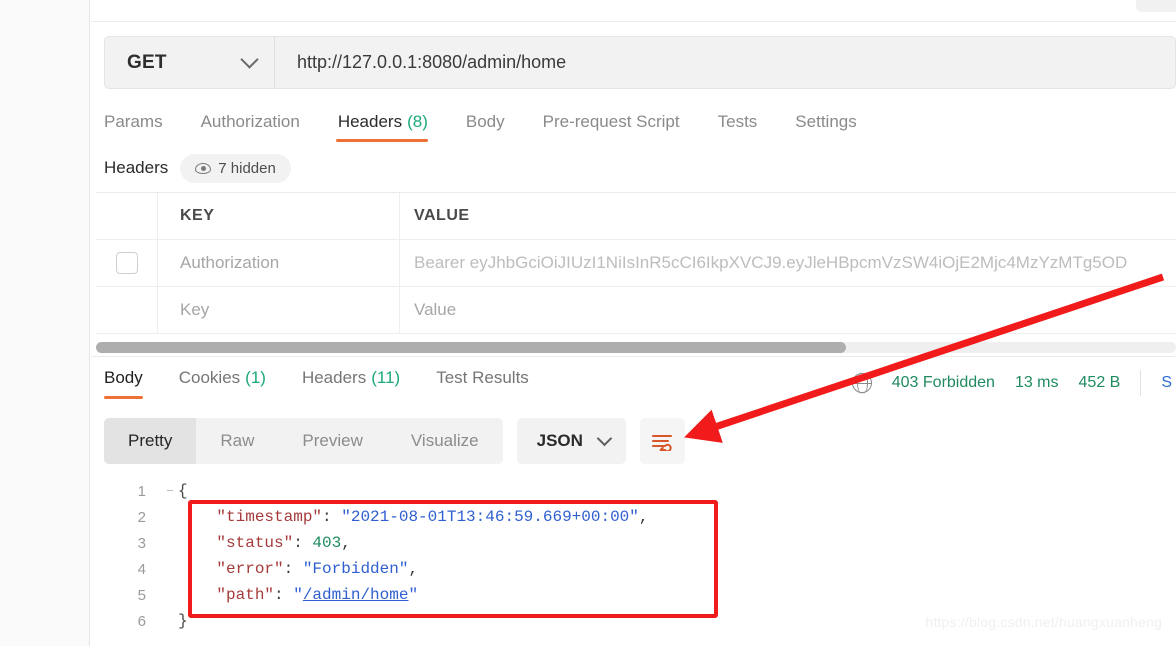 This screenshot has width=1176, height=646. What do you see at coordinates (141, 621) in the screenshot?
I see `line-number: 6` at bounding box center [141, 621].